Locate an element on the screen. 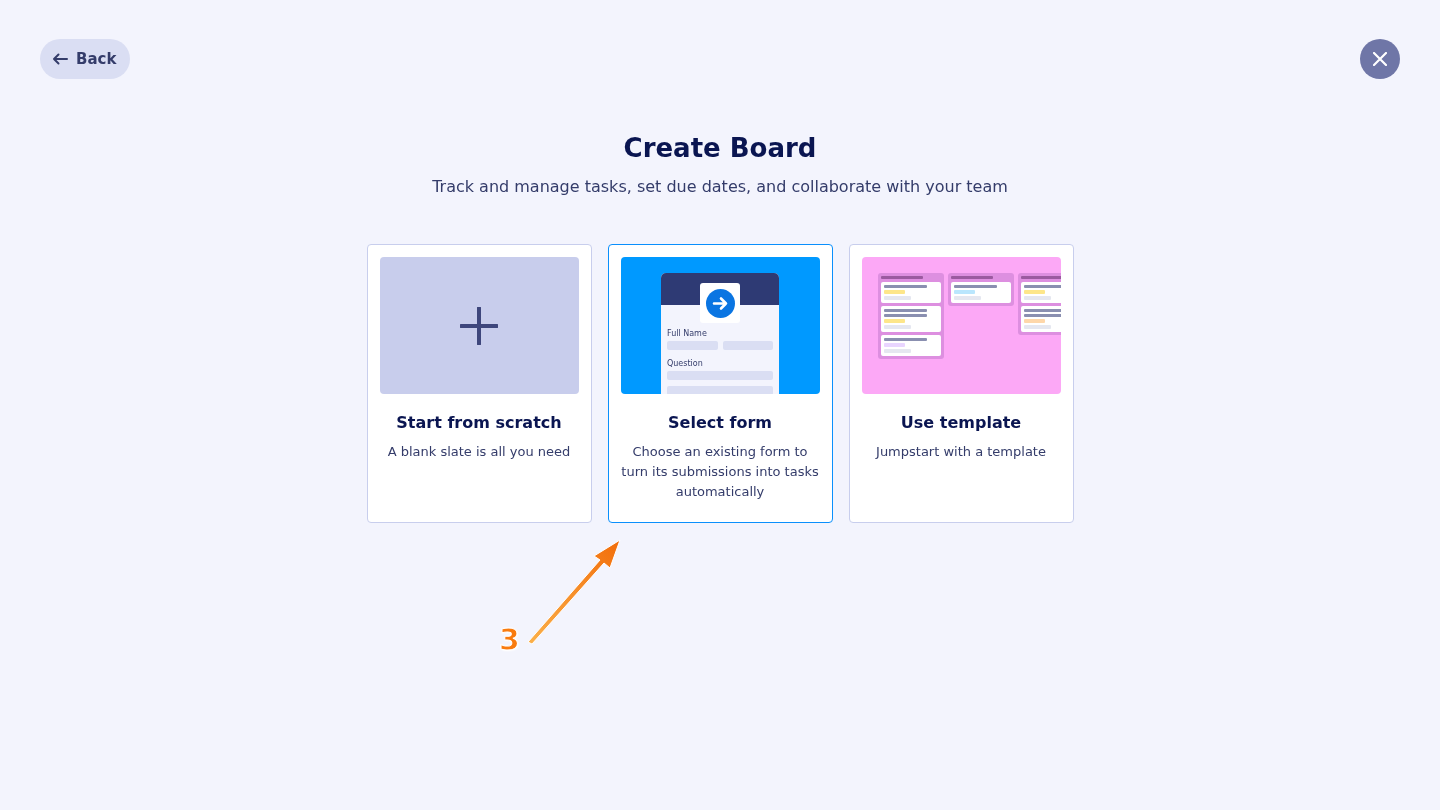 This screenshot has height=810, width=1440. option-title: Start from scratch is located at coordinates (479, 422).